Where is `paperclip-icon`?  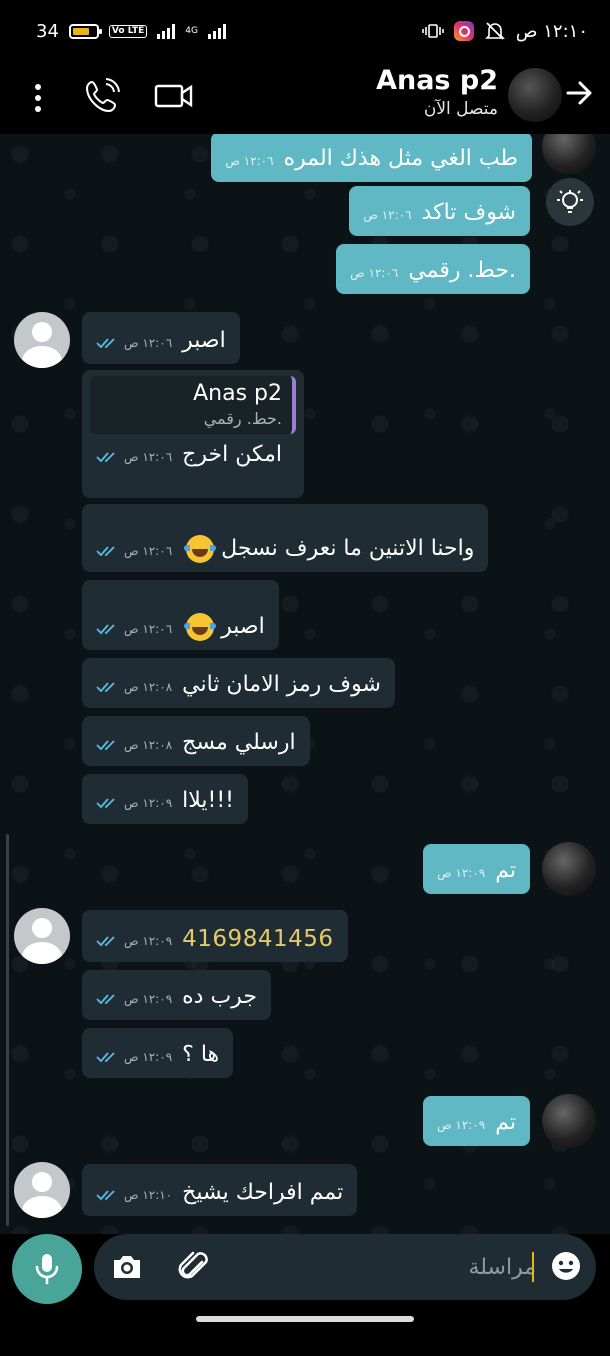 paperclip-icon is located at coordinates (194, 1267).